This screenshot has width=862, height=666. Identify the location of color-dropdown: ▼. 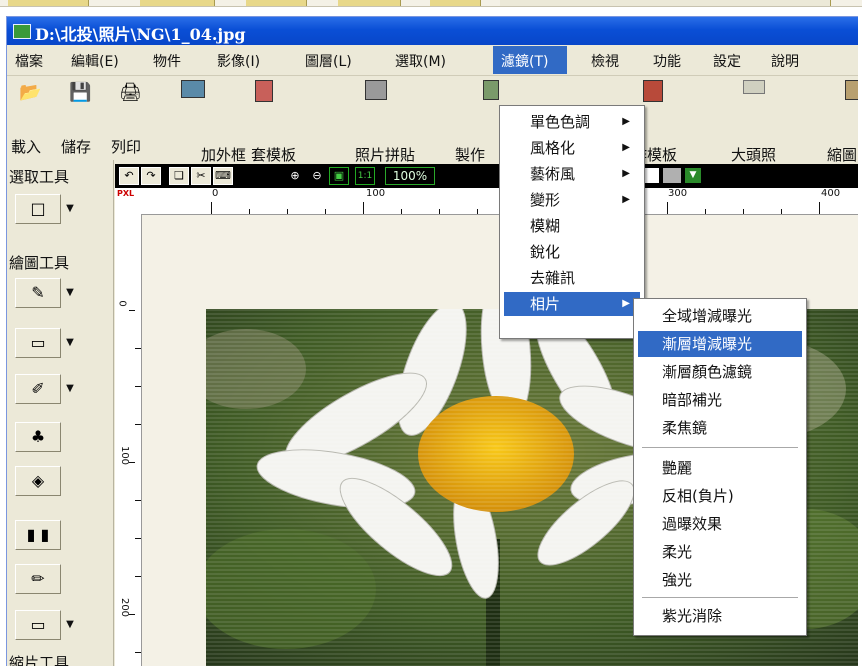
(693, 175).